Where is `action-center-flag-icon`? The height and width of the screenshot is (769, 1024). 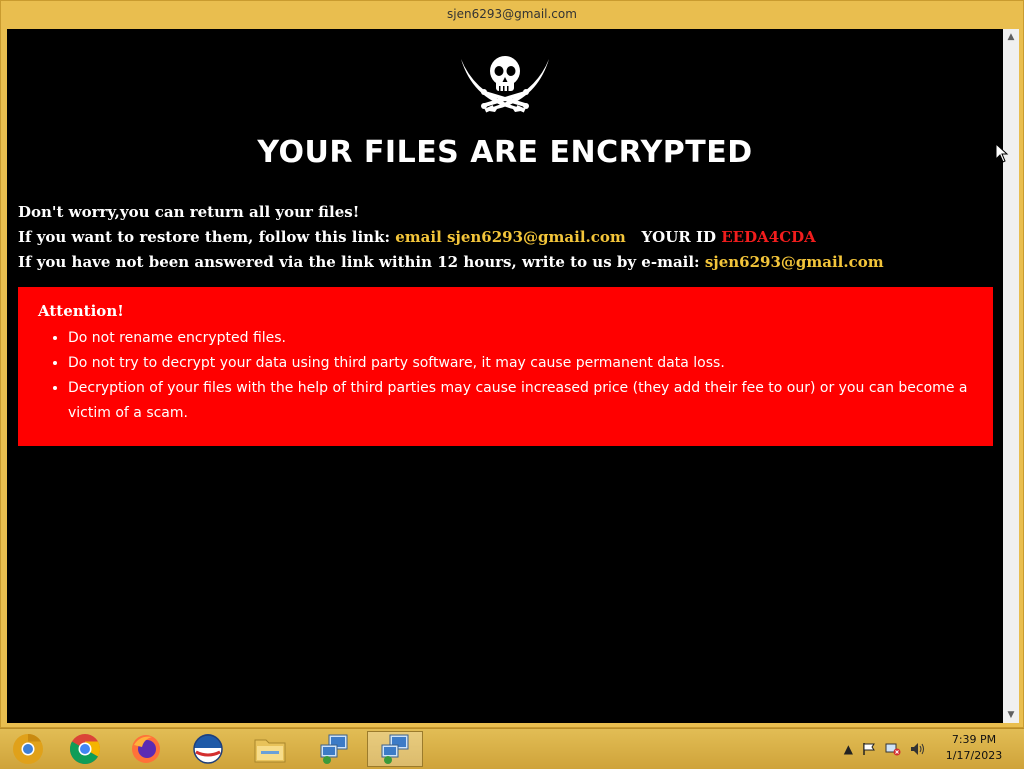
action-center-flag-icon is located at coordinates (869, 749).